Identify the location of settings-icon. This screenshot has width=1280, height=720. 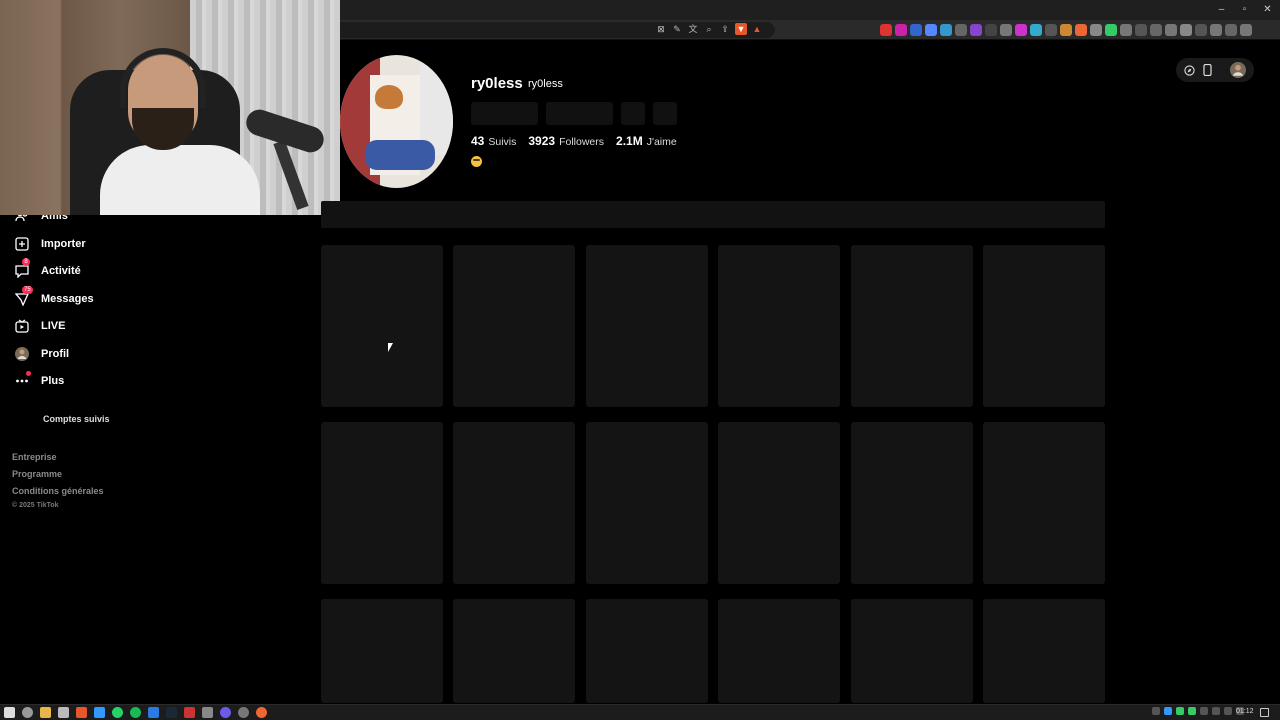
(243, 712).